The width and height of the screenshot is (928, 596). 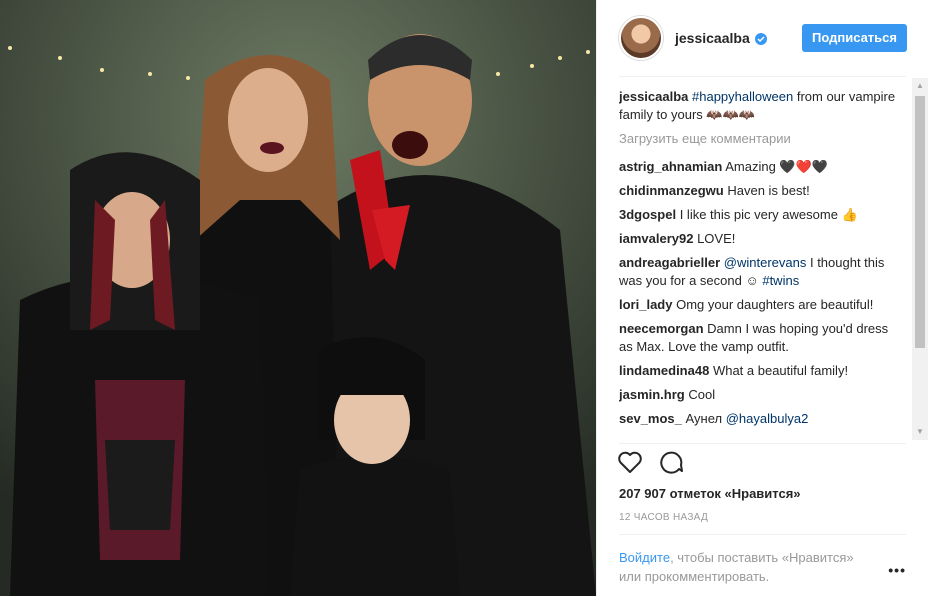 What do you see at coordinates (672, 462) in the screenshot?
I see `comment-icon` at bounding box center [672, 462].